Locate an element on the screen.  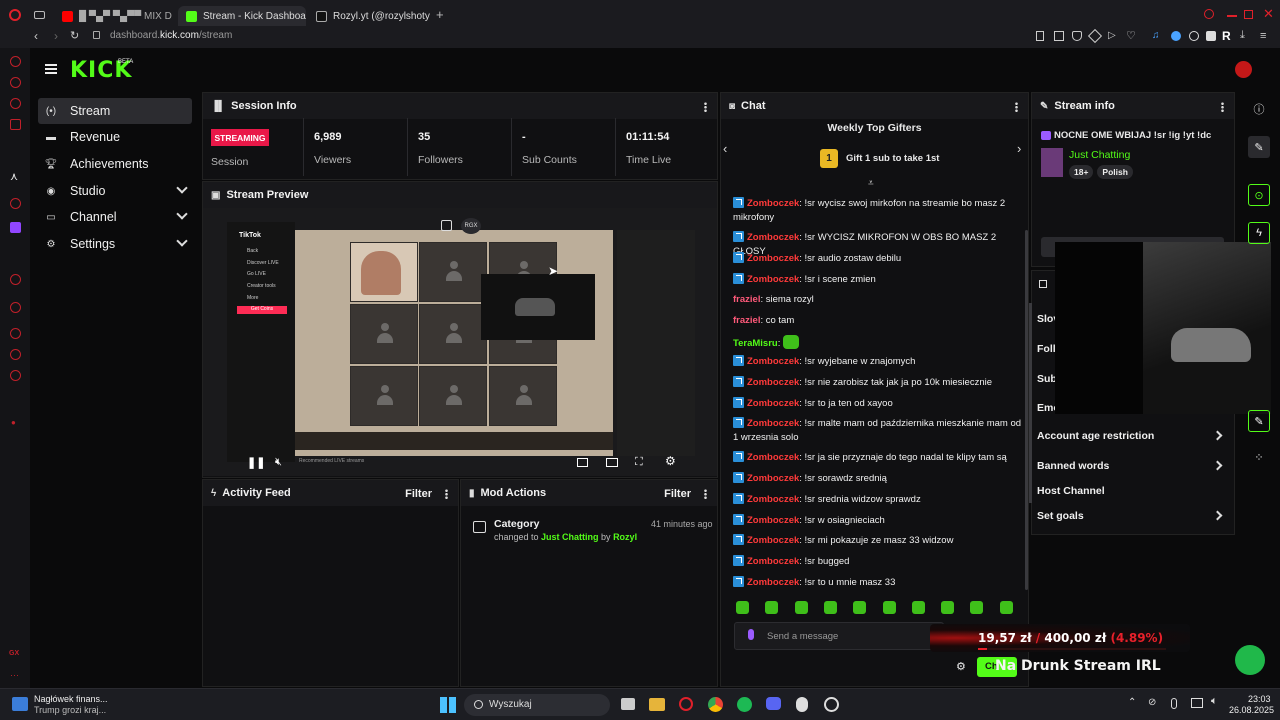
theater-icon is located at coordinates (612, 462).